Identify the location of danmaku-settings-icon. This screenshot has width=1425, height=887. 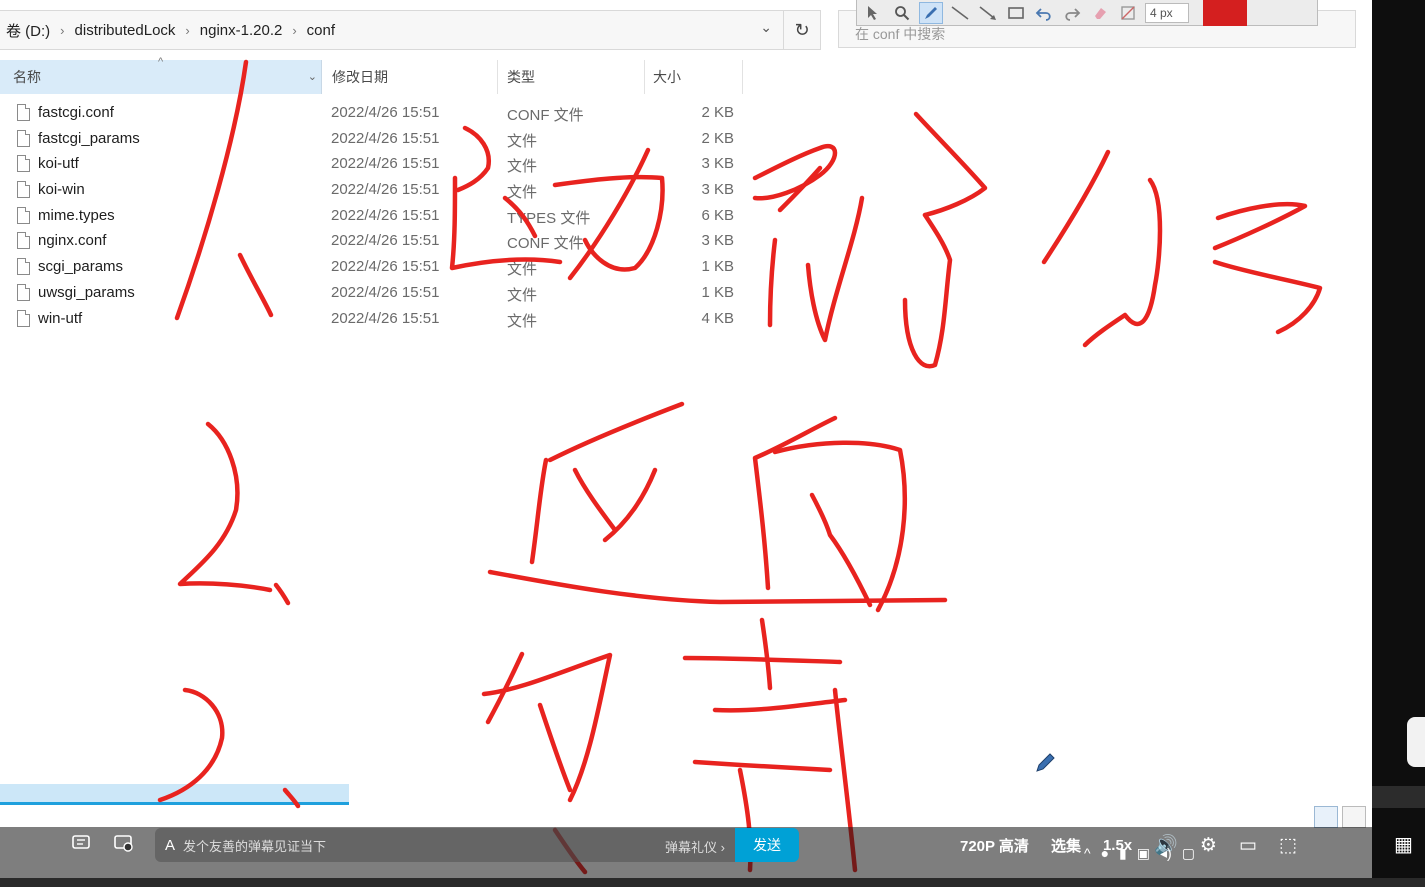
(124, 843).